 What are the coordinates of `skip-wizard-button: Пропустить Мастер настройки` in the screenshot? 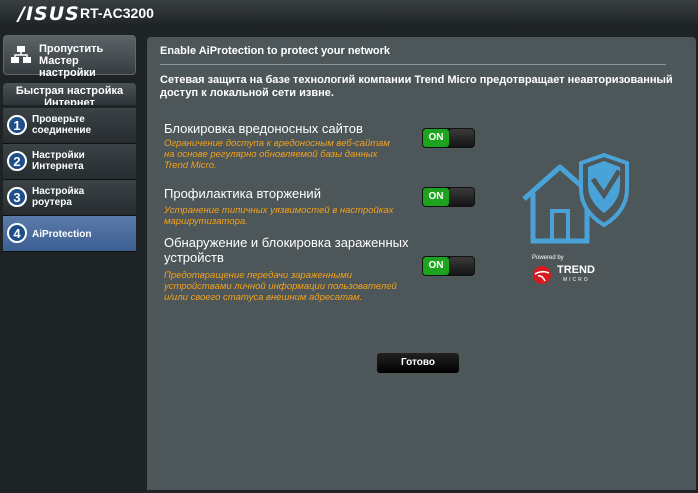 It's located at (69, 57).